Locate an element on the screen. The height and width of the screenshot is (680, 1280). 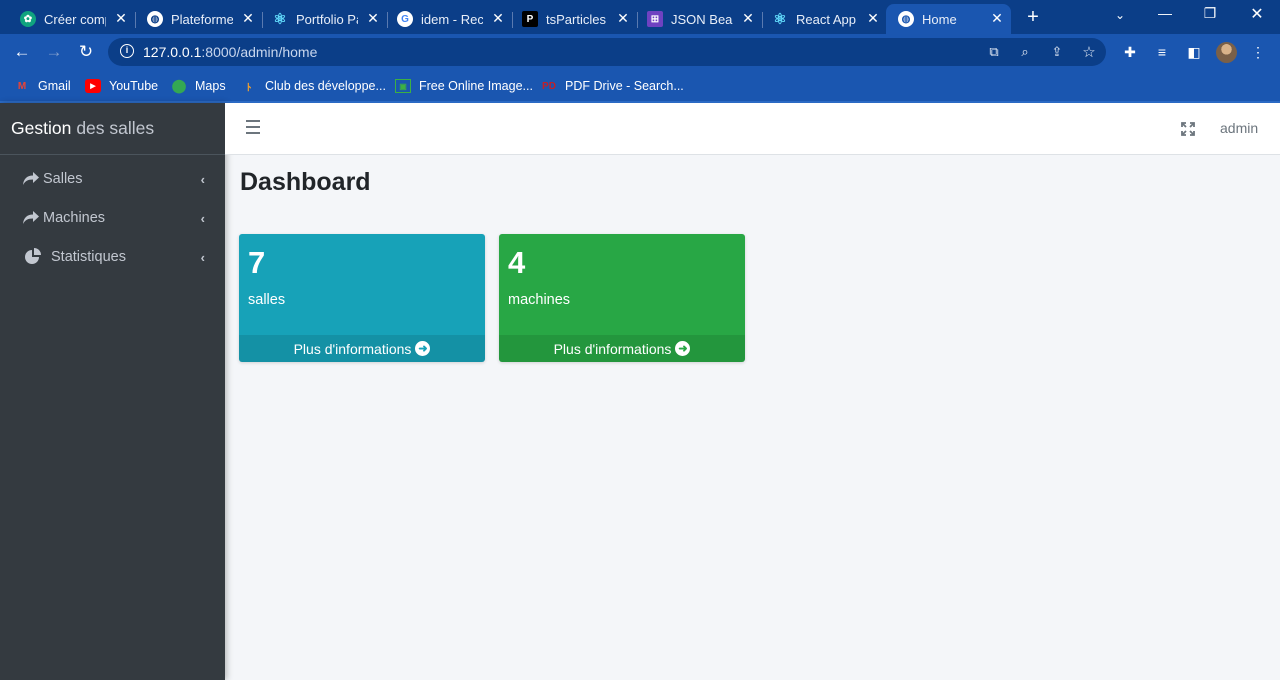
profile-avatar is located at coordinates (1226, 52).